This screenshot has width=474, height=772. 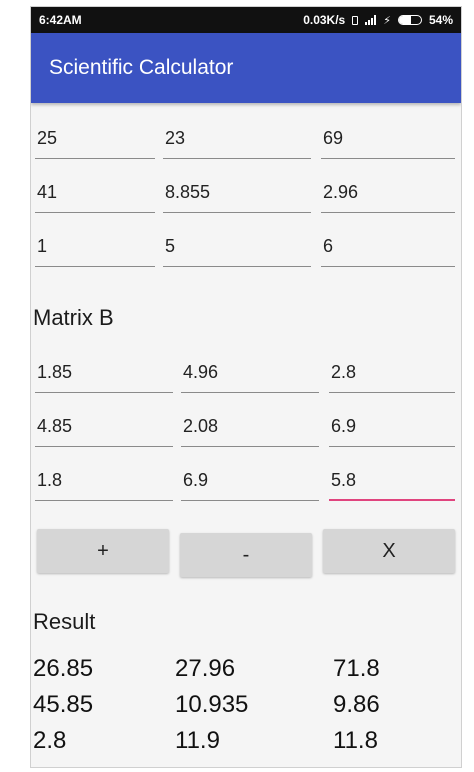 What do you see at coordinates (103, 551) in the screenshot?
I see `add-button: +` at bounding box center [103, 551].